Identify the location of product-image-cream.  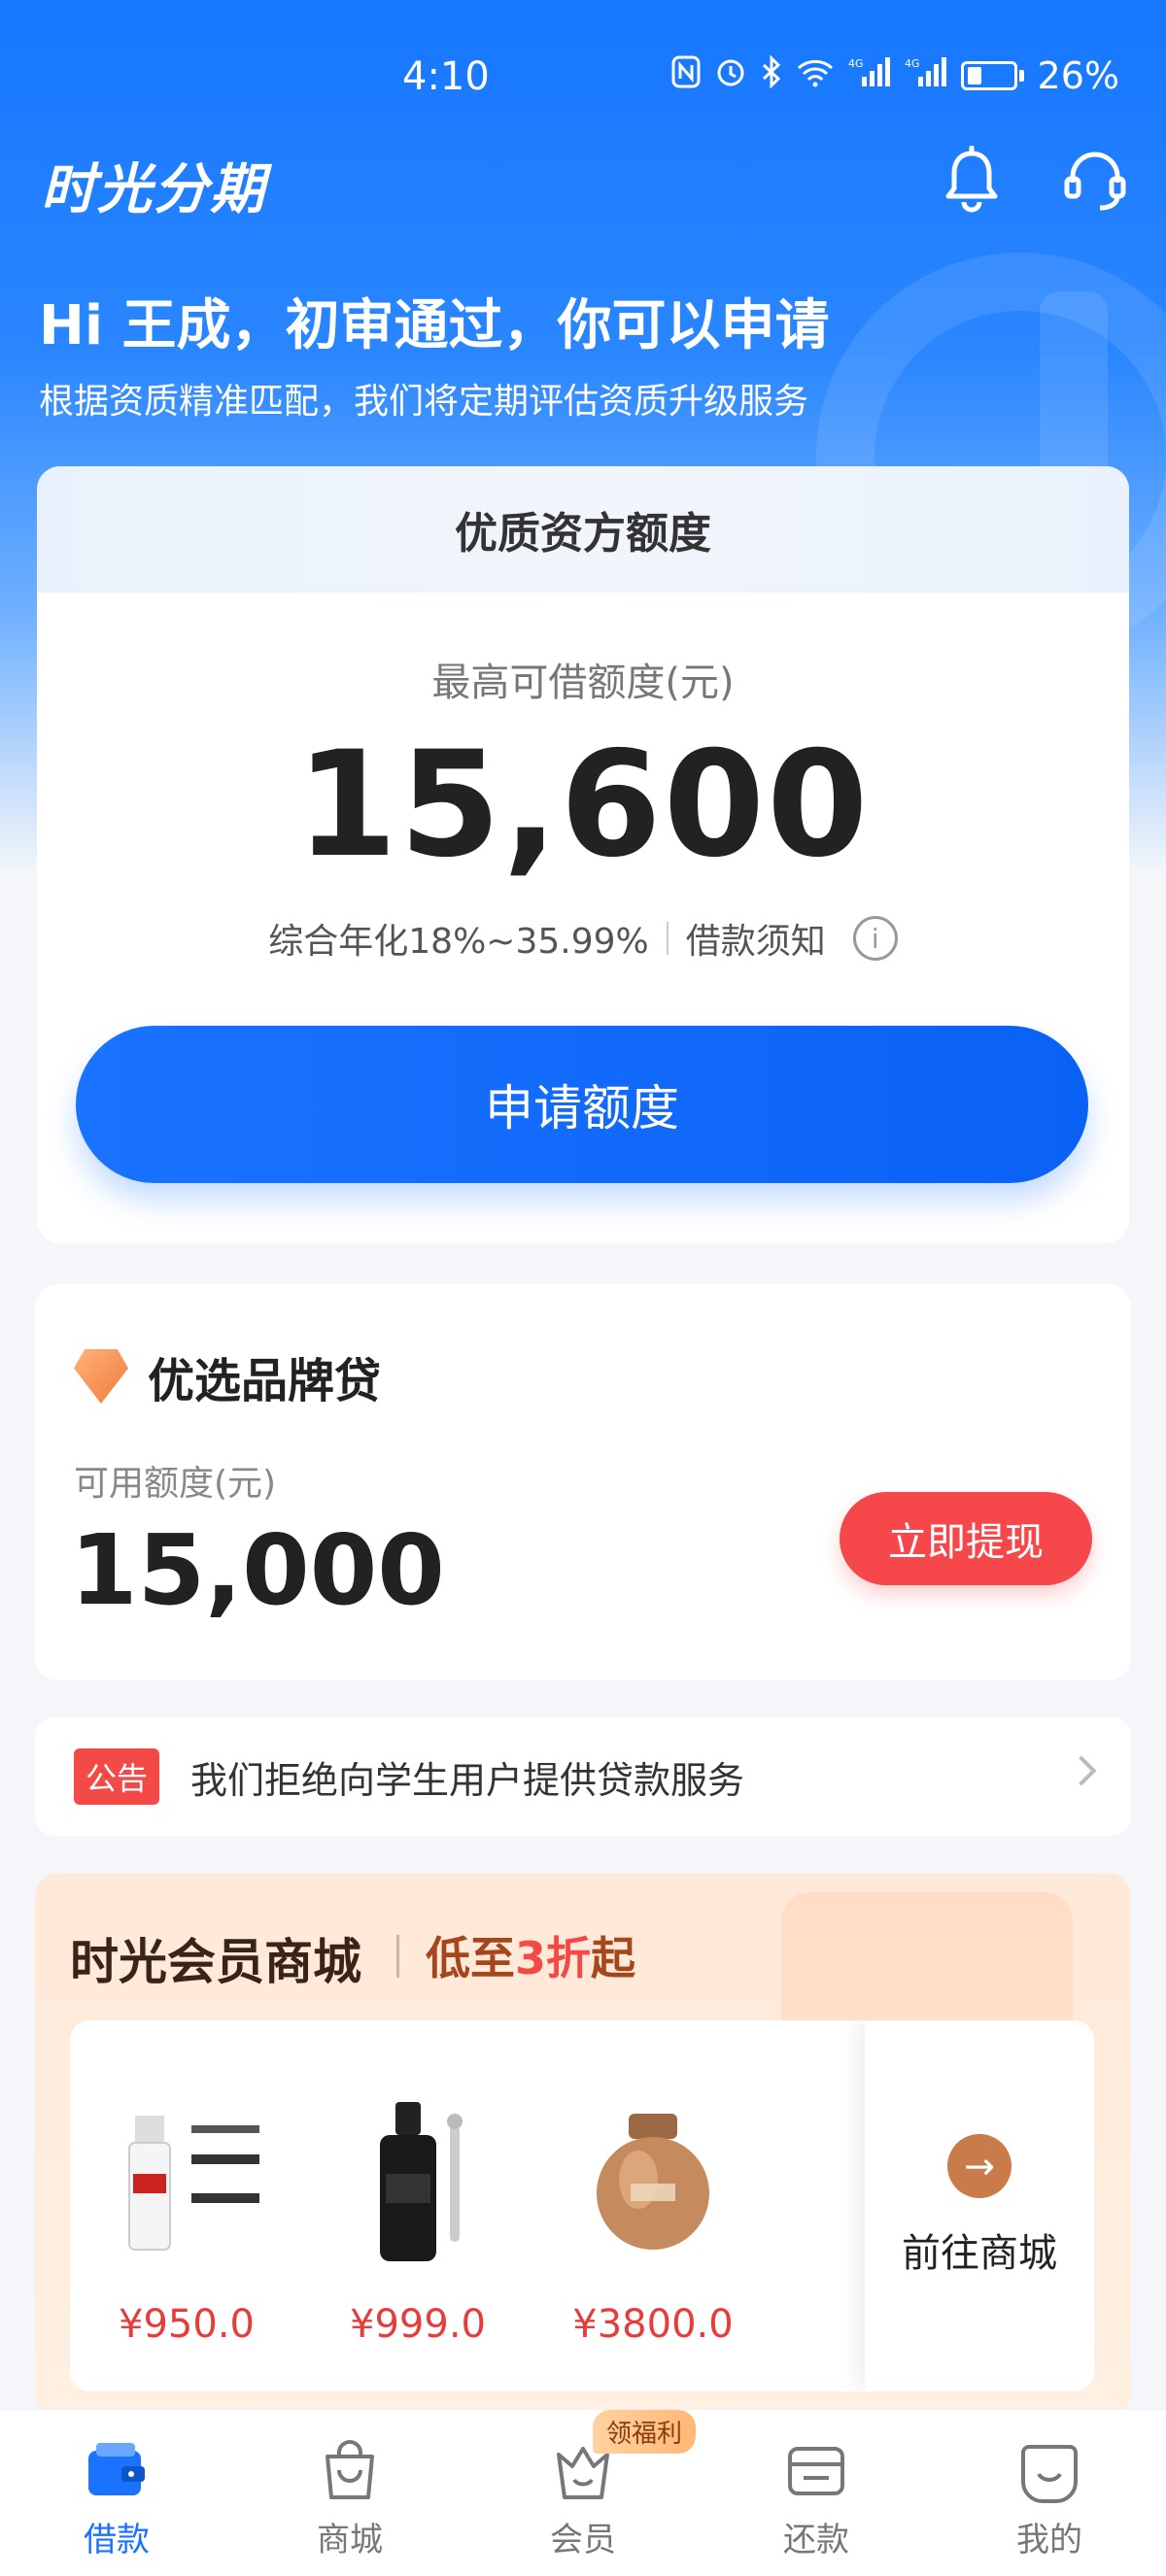
(653, 2178).